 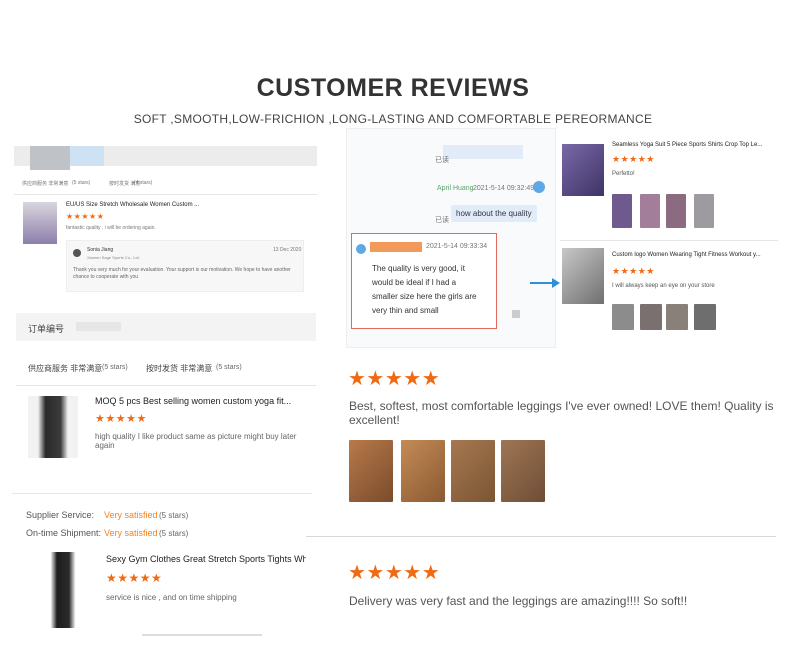 What do you see at coordinates (202, 635) in the screenshot?
I see `bottom-cut-line` at bounding box center [202, 635].